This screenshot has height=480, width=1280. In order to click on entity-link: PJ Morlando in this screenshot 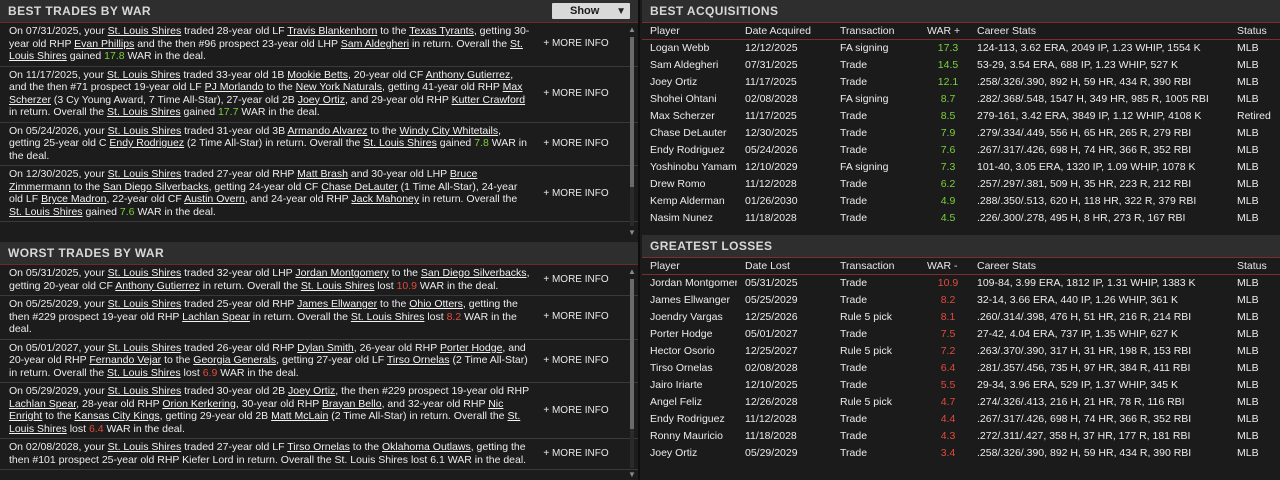, I will do `click(234, 87)`.